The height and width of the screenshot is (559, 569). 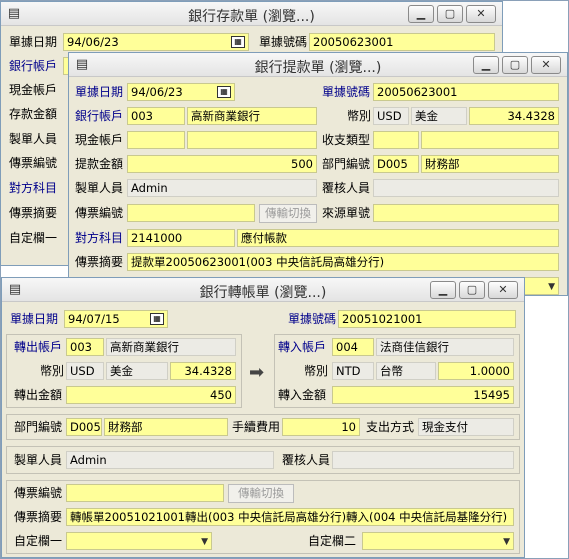 What do you see at coordinates (466, 213) in the screenshot?
I see `source-no-field` at bounding box center [466, 213].